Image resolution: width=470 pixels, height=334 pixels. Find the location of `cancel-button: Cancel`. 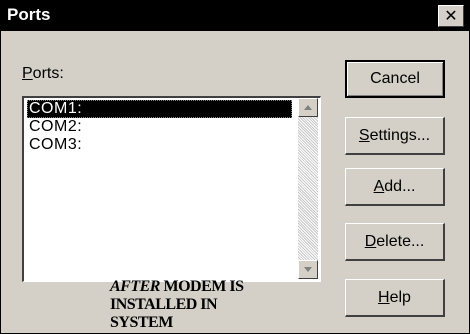

cancel-button: Cancel is located at coordinates (395, 79).